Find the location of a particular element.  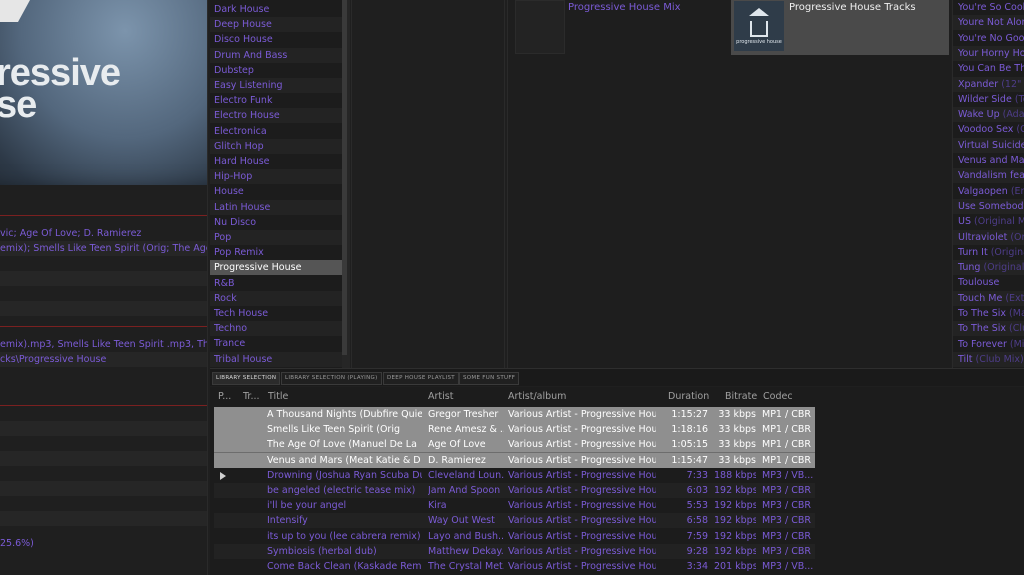

genre-item: Rock is located at coordinates (276, 298).